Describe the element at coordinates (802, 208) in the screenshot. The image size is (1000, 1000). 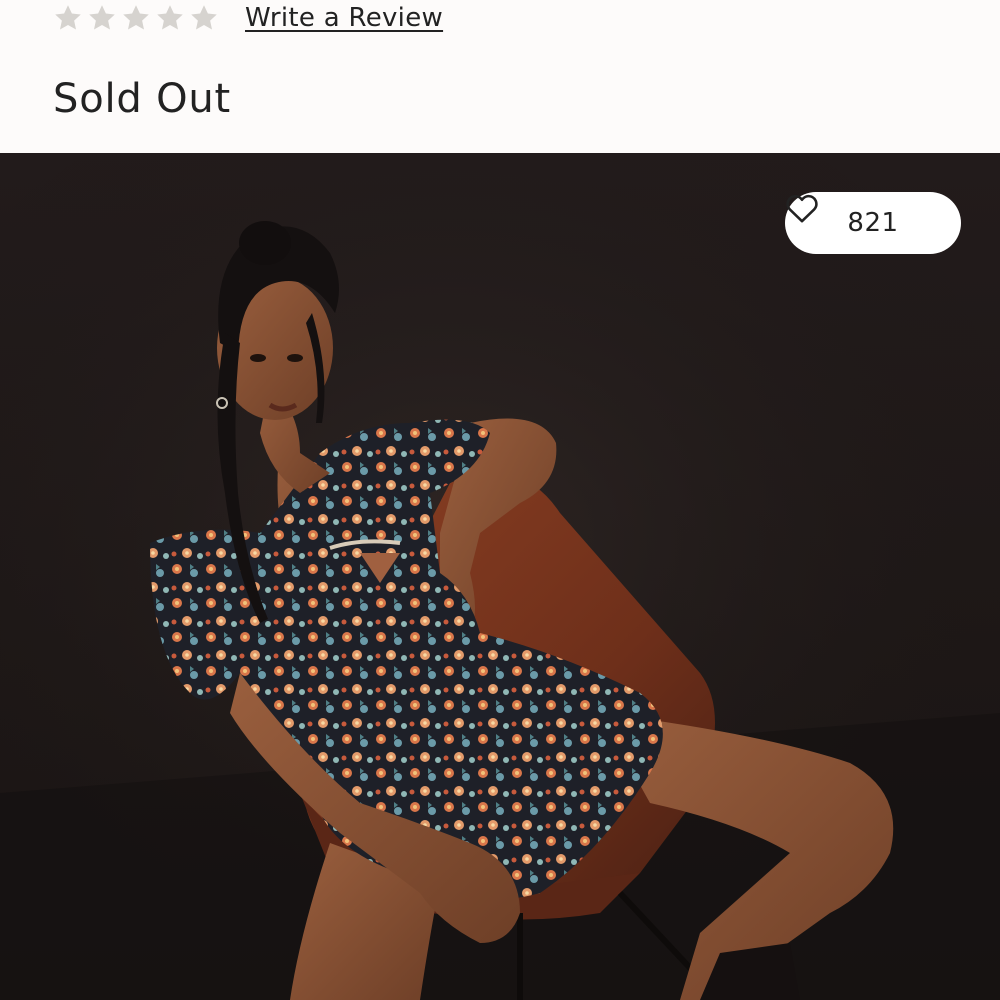
I see `heart-outline-icon` at that location.